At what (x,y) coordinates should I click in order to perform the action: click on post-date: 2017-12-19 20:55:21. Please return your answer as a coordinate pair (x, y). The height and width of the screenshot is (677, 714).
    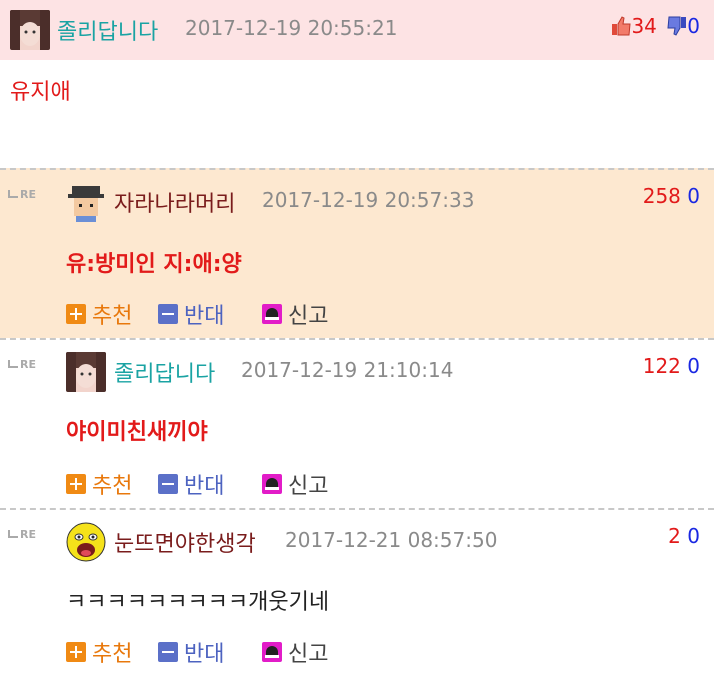
    Looking at the image, I should click on (291, 28).